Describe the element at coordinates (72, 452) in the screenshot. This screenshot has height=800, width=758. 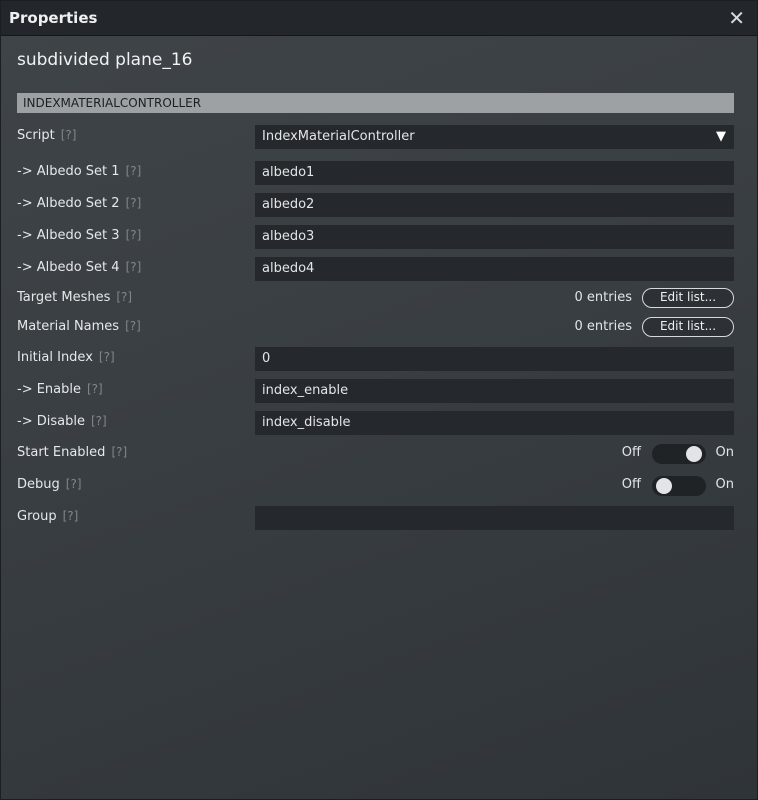
I see `start-enabled-label: Start Enabled [?]` at that location.